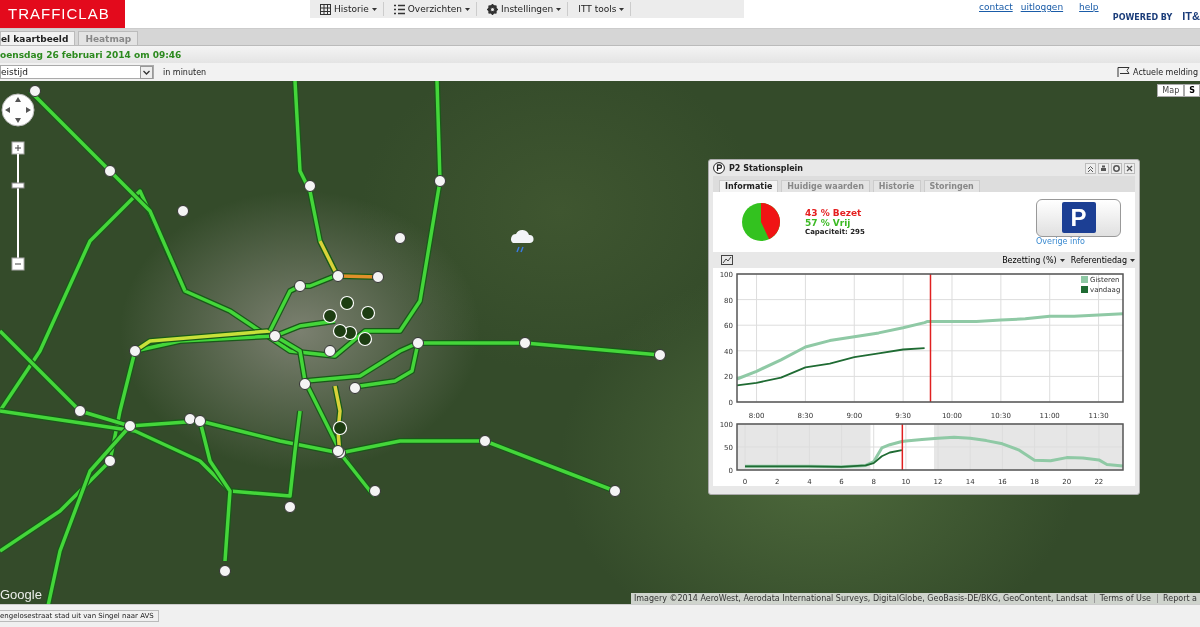  What do you see at coordinates (185, 72) in the screenshot?
I see `unit-label: in minuten` at bounding box center [185, 72].